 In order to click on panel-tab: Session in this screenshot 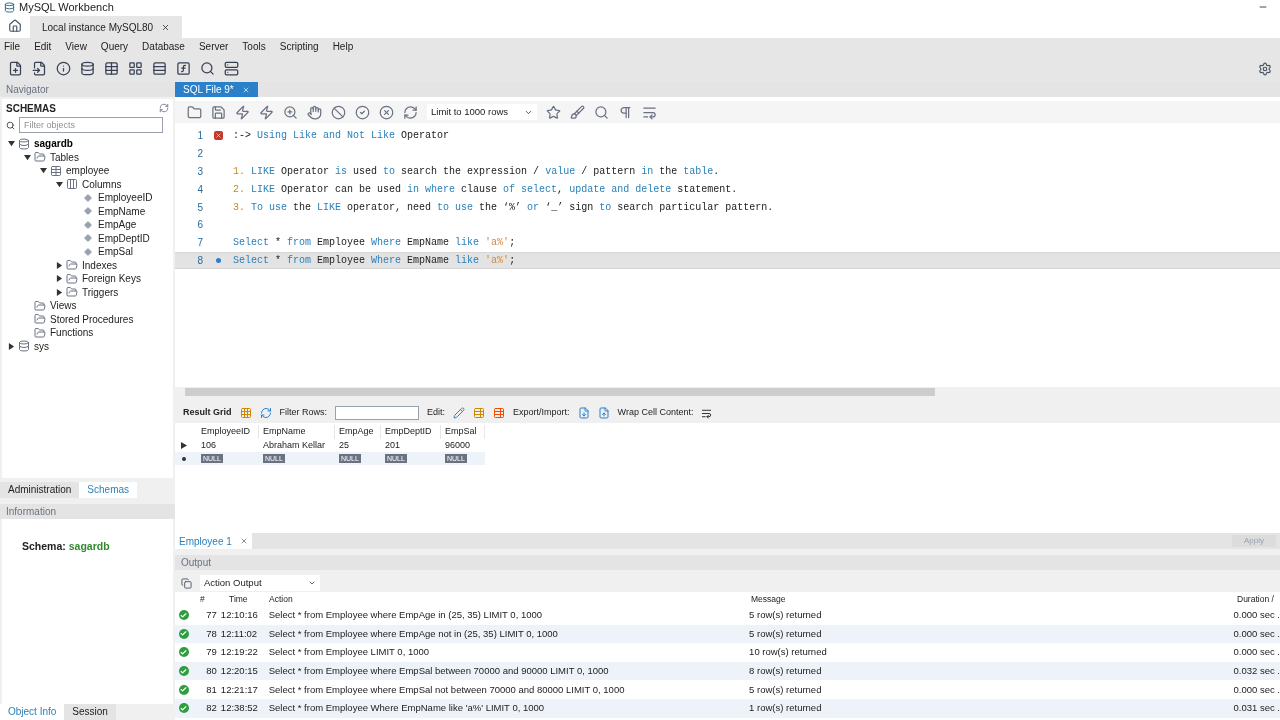, I will do `click(90, 712)`.